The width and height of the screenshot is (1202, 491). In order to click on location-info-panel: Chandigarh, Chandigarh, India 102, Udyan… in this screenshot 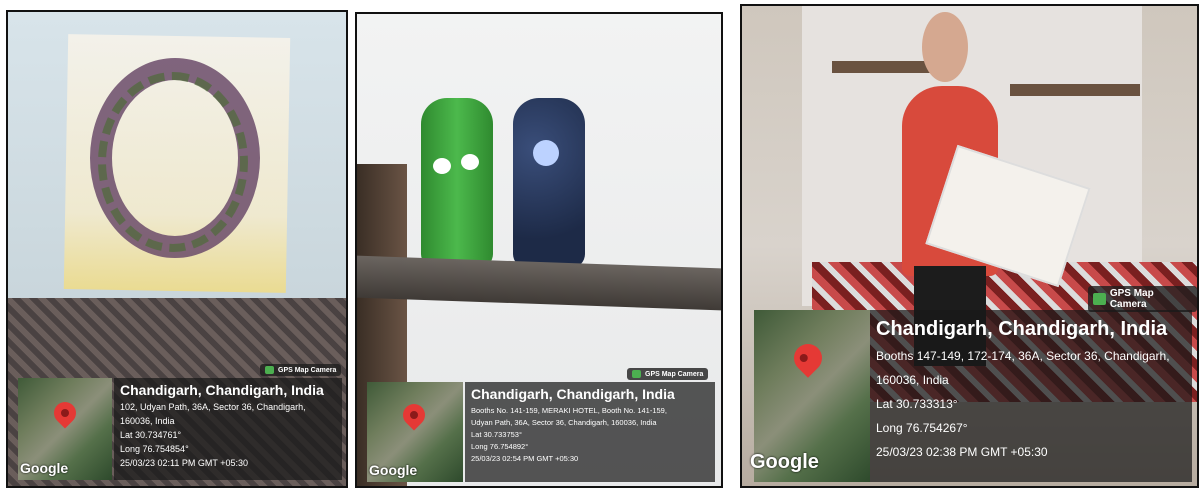, I will do `click(228, 429)`.